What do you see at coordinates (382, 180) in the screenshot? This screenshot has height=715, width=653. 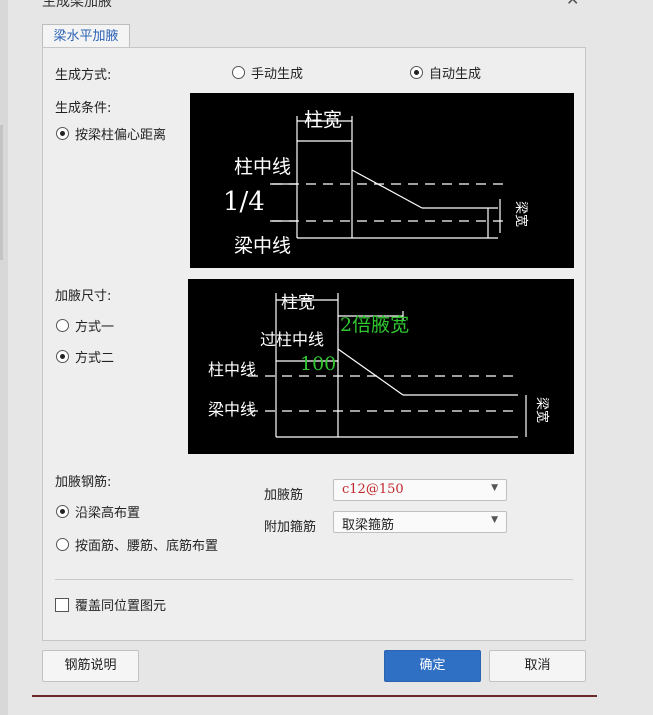 I see `diagram-eccentric: 柱宽 柱中线 1/4 梁中线 梁宽` at bounding box center [382, 180].